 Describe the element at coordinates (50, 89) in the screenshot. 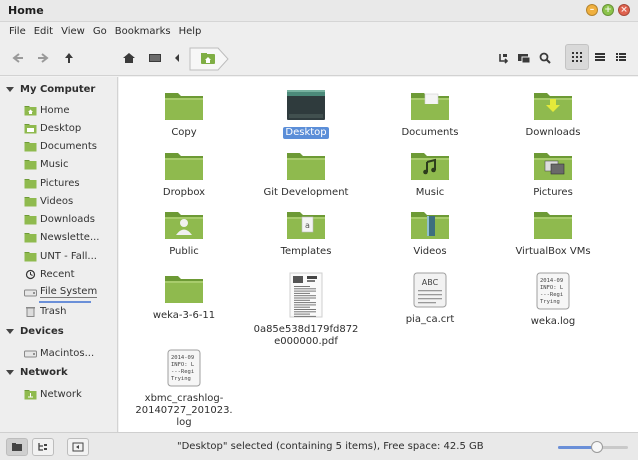

I see `section-my-computer: My Computer` at that location.